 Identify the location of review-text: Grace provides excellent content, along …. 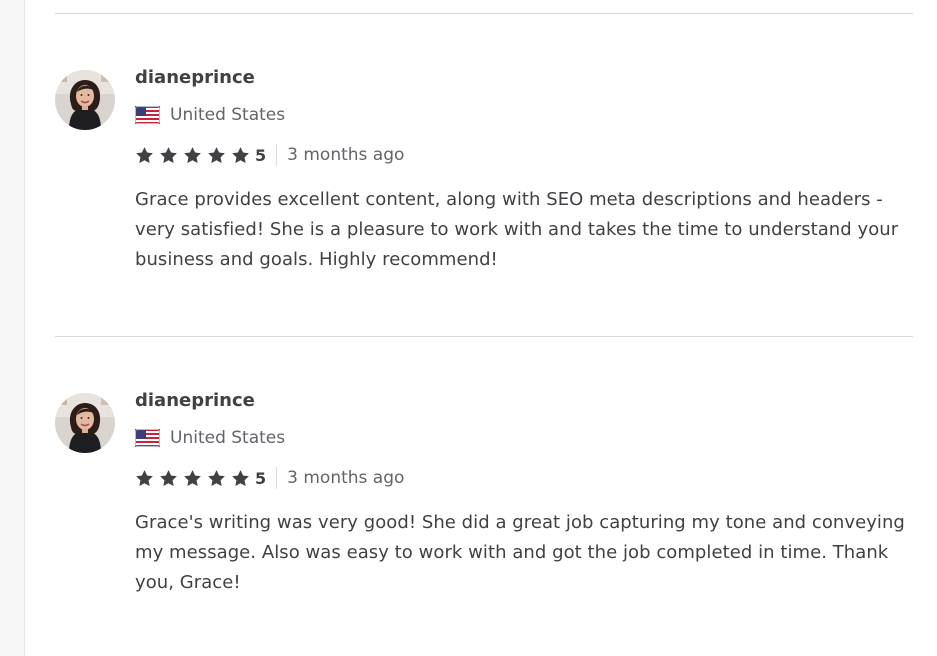
(517, 229).